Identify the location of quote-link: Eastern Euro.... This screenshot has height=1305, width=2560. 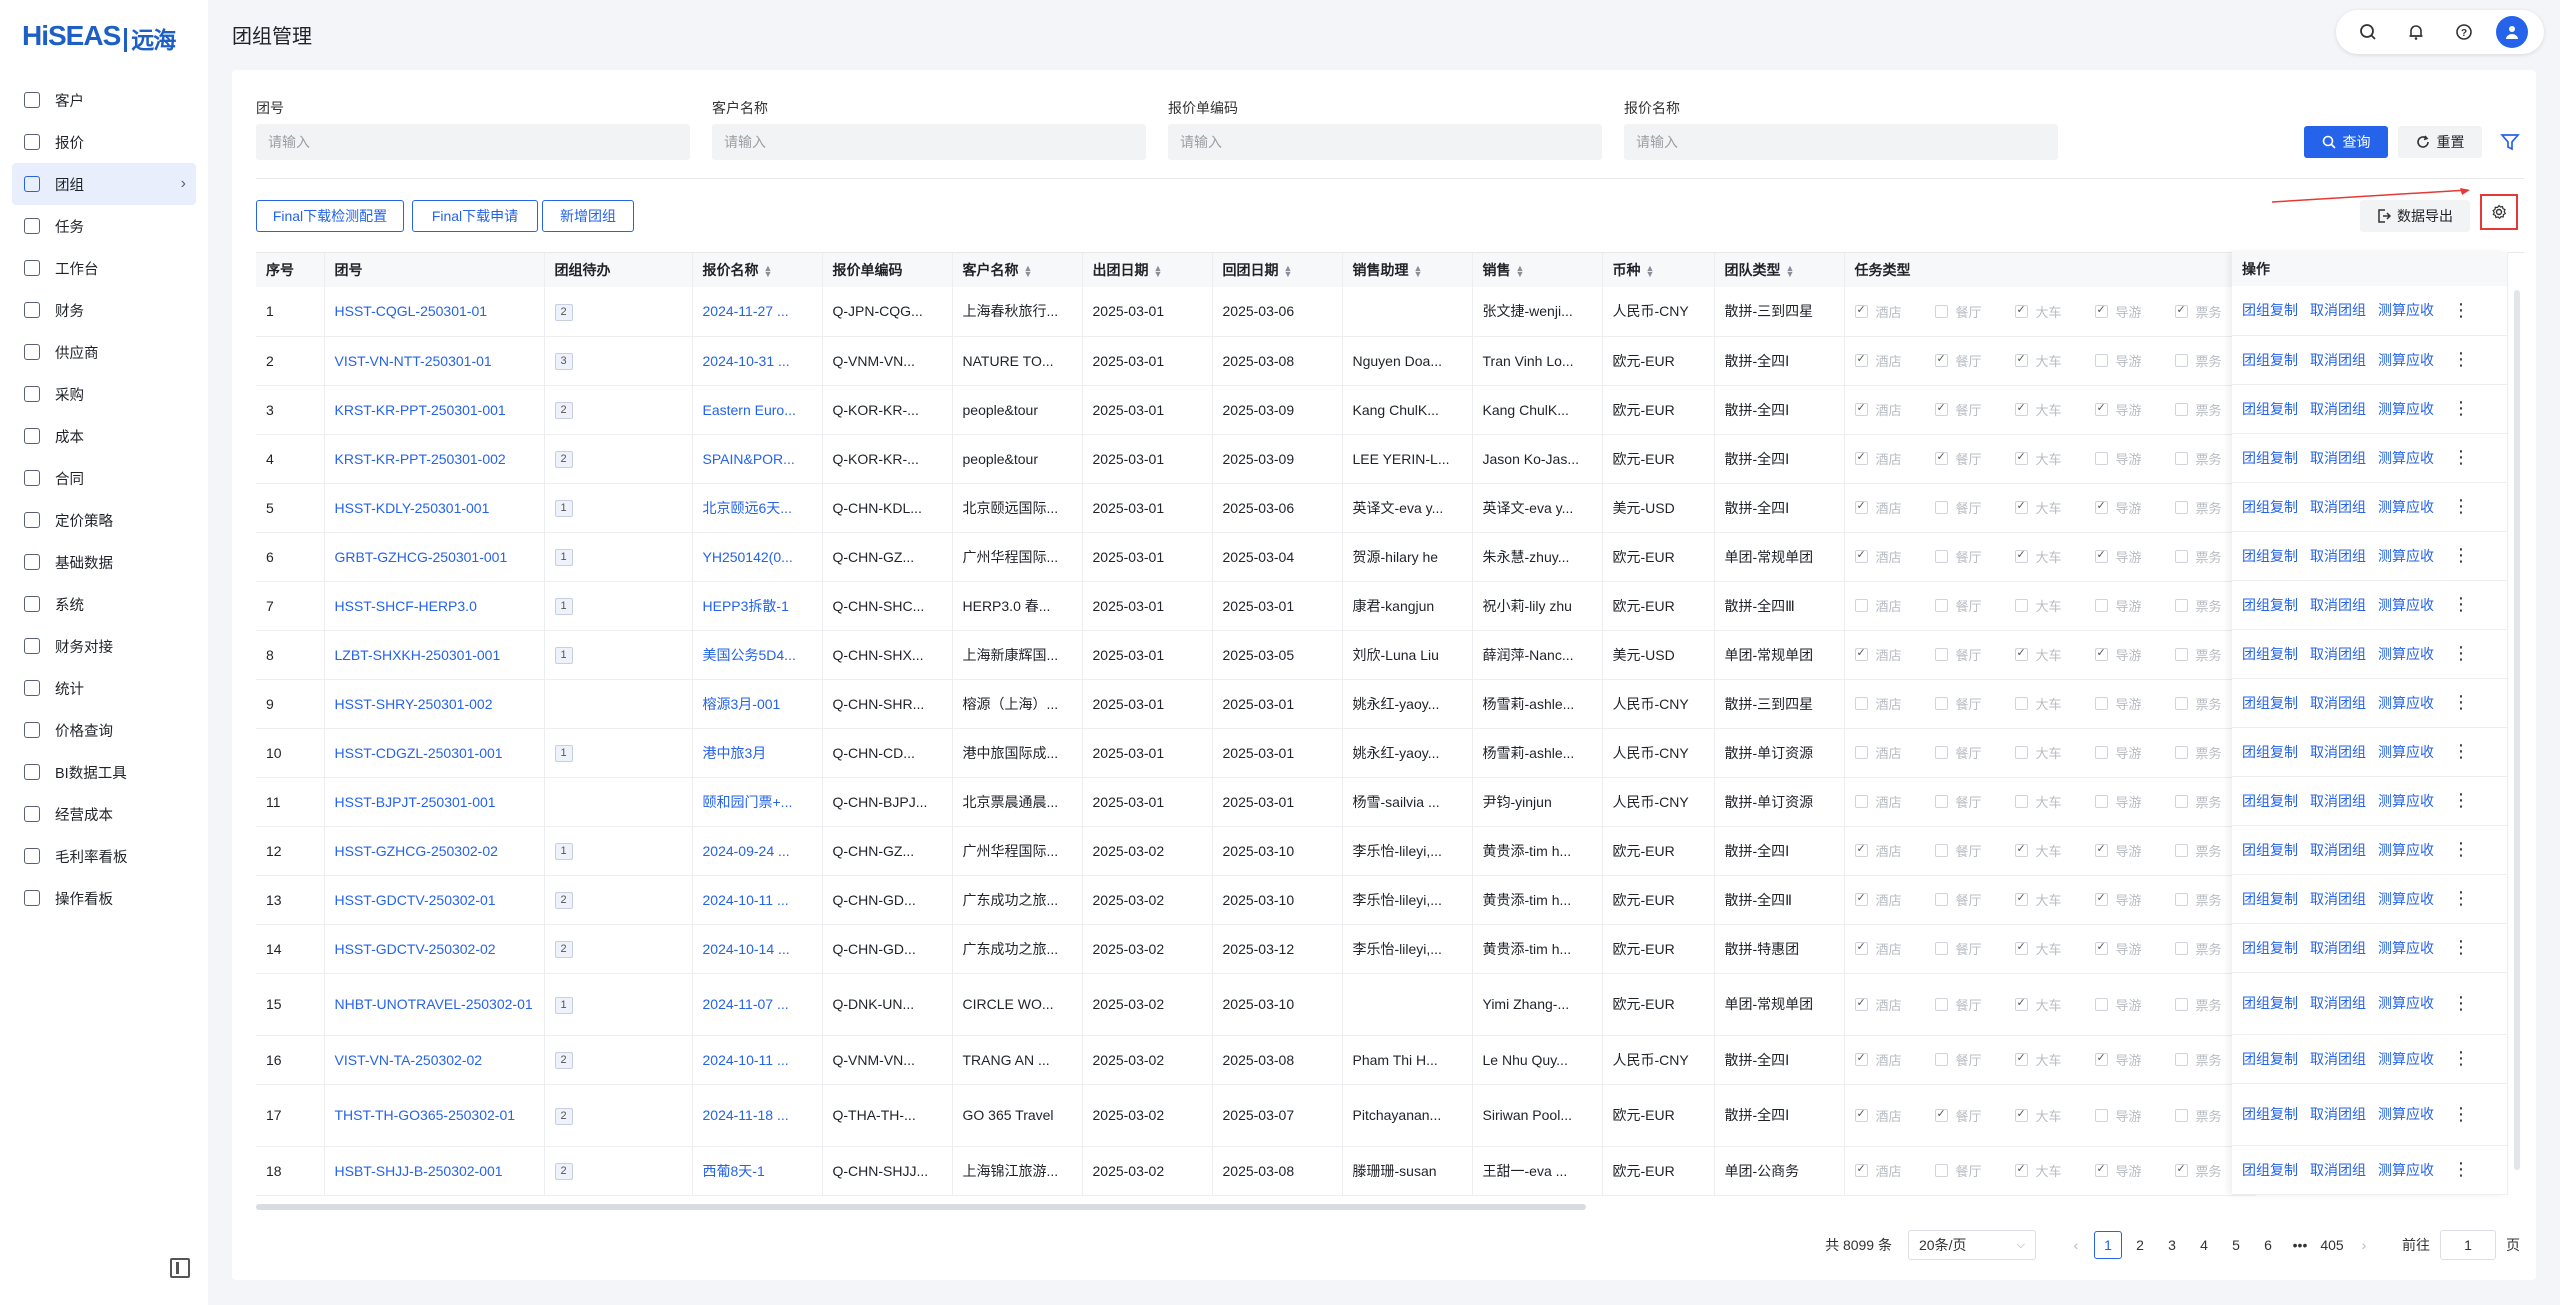
(749, 410).